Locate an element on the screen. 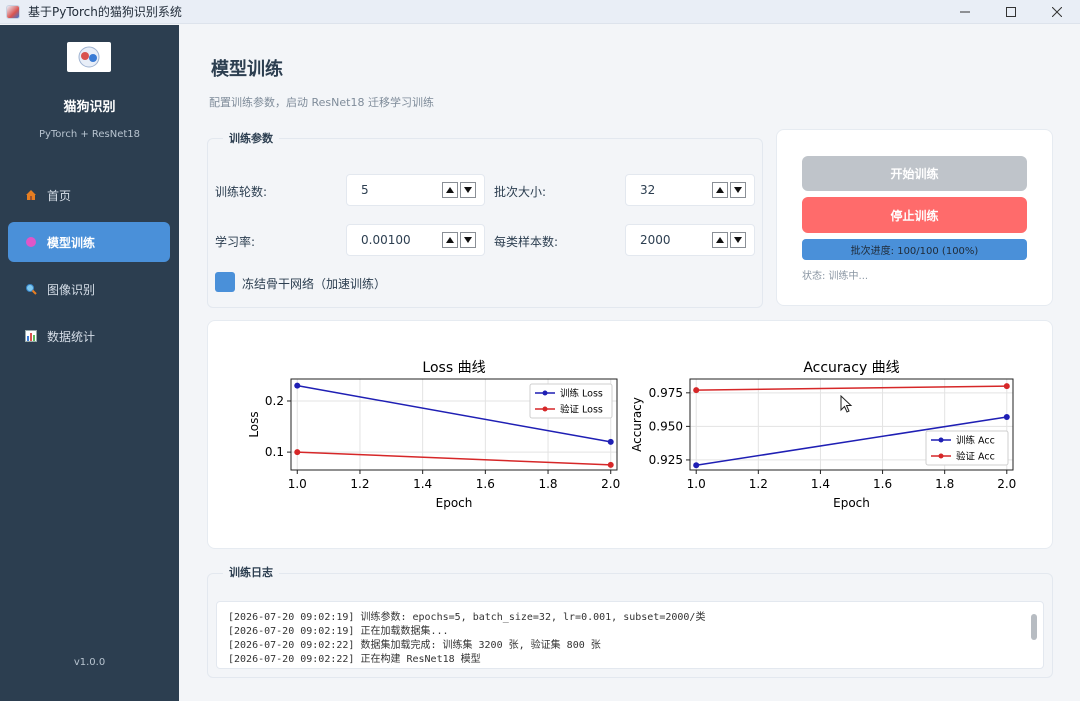  sidebar-item-training: 模型训练 is located at coordinates (89, 242).